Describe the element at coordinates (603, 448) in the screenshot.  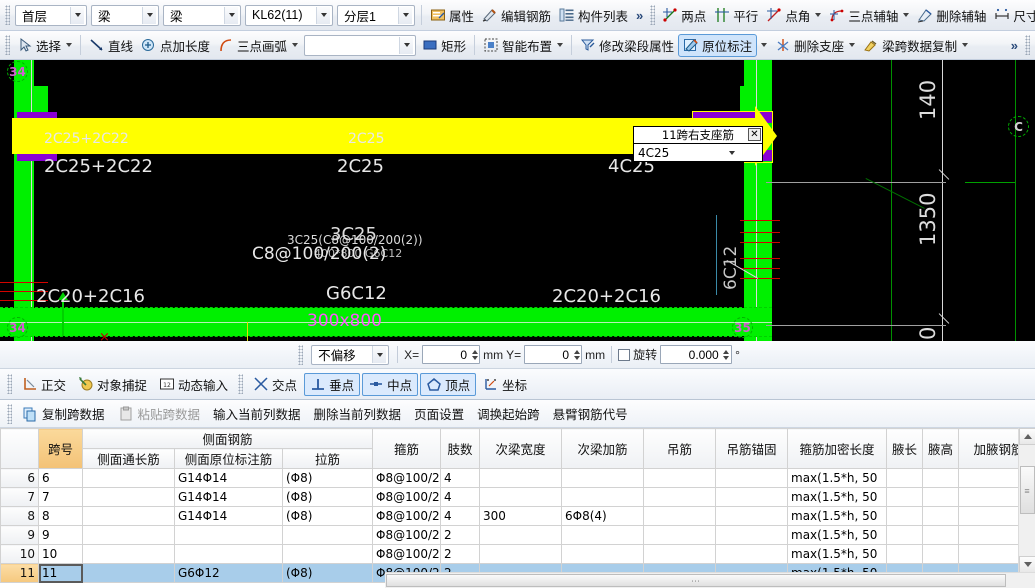
I see `column-header-sec-beam-rebar: 次梁加筋` at that location.